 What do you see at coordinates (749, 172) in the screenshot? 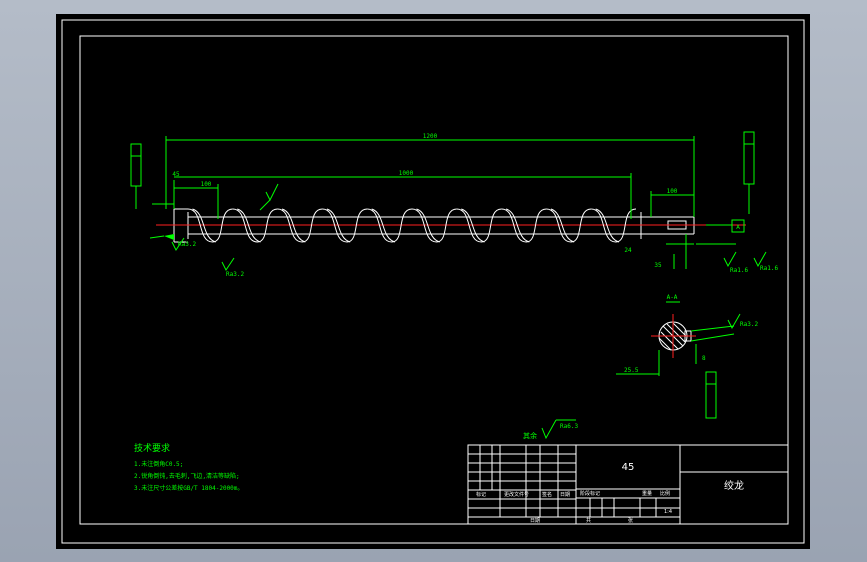
I see `tolerance-frame-right` at bounding box center [749, 172].